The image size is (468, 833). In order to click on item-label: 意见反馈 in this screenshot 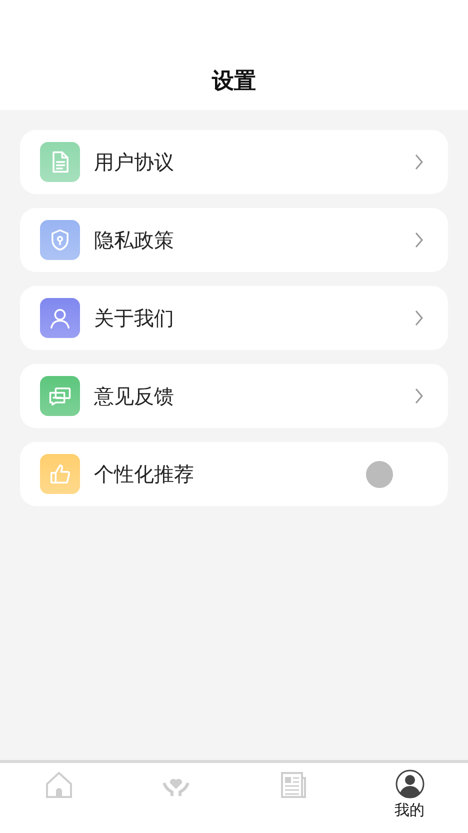, I will do `click(134, 396)`.